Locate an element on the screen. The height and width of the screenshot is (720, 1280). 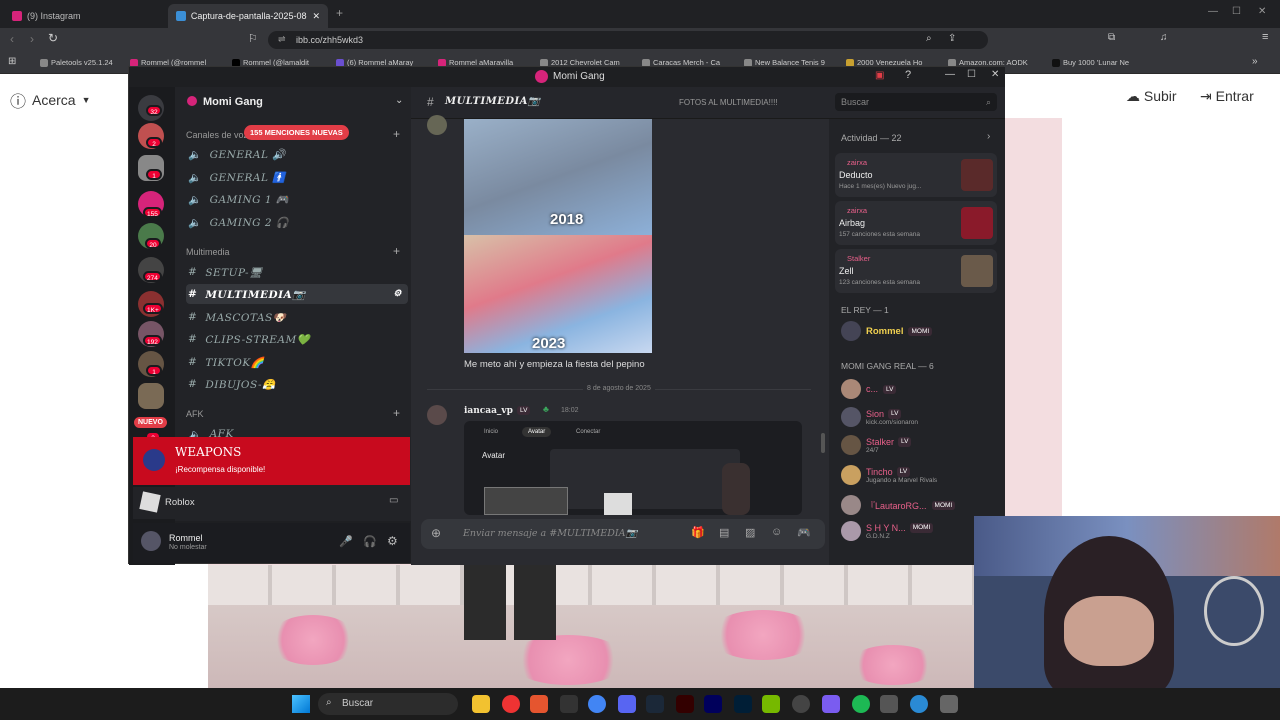
user-settings-icon: ⚙ is located at coordinates (392, 541).